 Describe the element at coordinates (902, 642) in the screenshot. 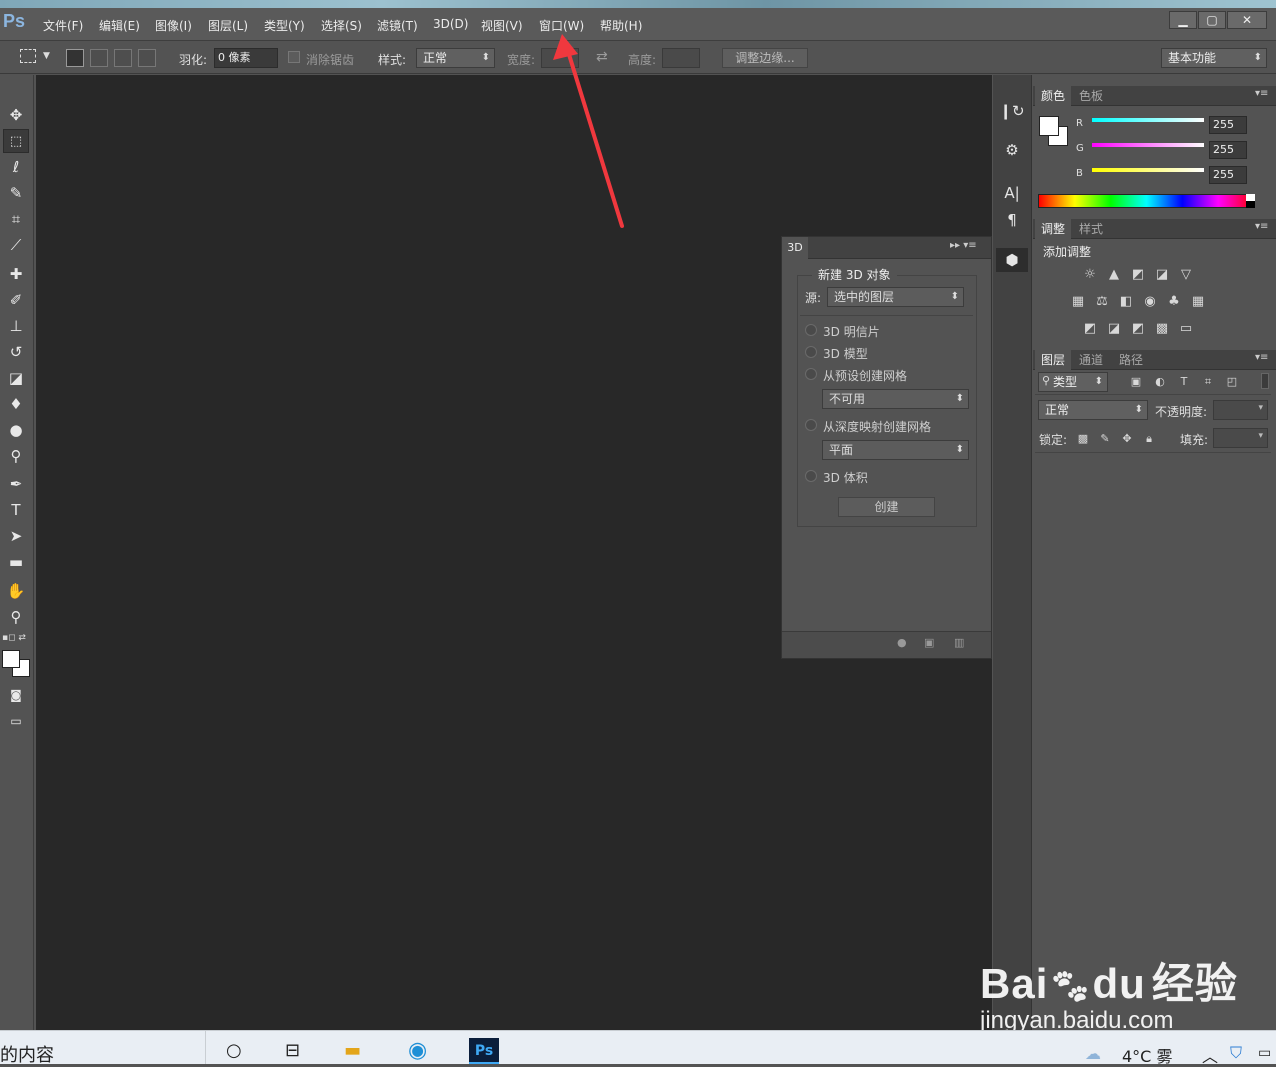

I see `light-icon: ●` at that location.